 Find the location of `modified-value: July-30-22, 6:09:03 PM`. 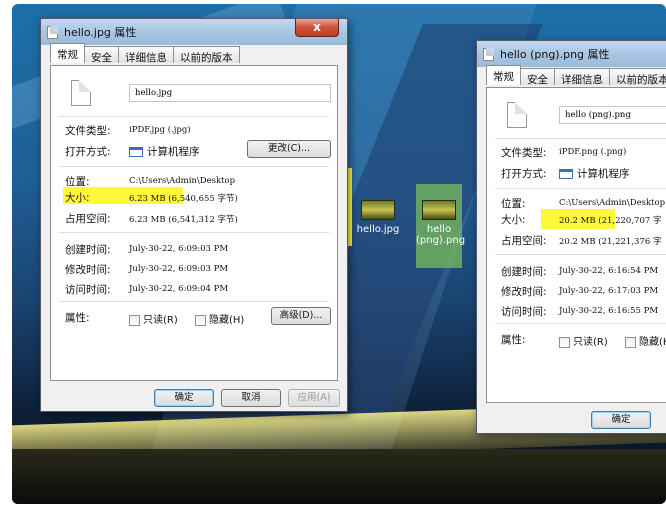

modified-value: July-30-22, 6:09:03 PM is located at coordinates (179, 269).